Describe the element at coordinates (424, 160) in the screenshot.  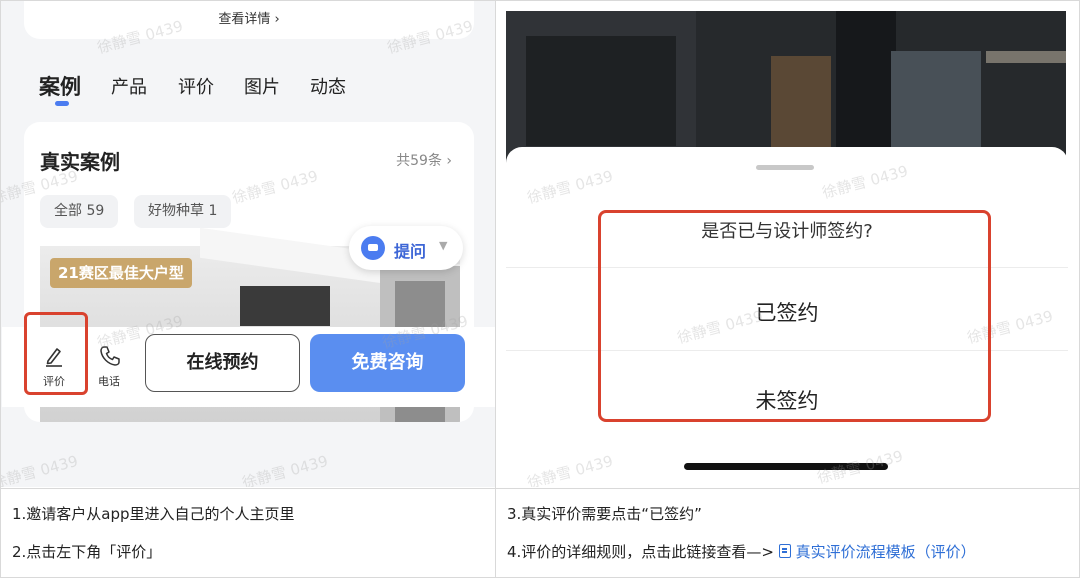
I see `case-count-link: 共59条 ›` at that location.